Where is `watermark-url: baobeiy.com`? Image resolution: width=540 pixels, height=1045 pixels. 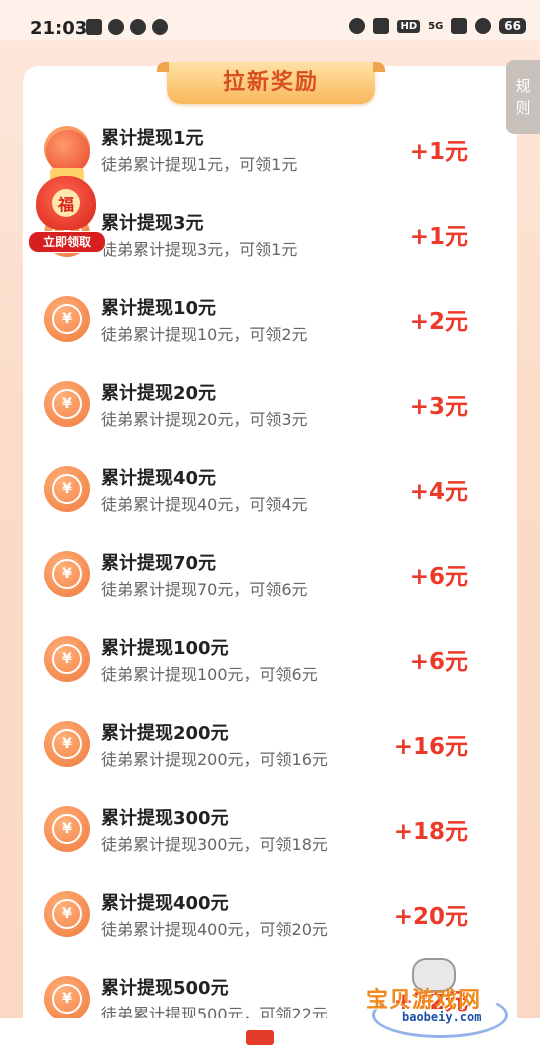 watermark-url: baobeiy.com is located at coordinates (442, 1017).